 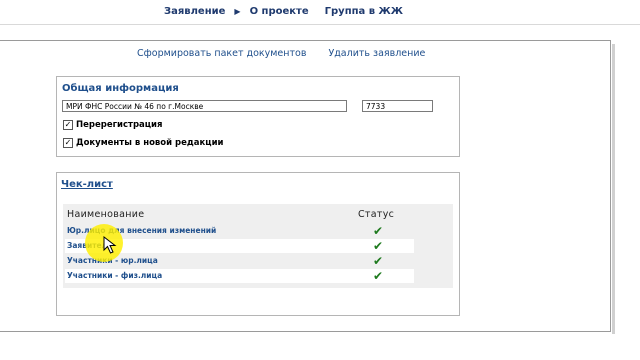 I want to click on delete-application-link: Удалить заявление, so click(x=376, y=53).